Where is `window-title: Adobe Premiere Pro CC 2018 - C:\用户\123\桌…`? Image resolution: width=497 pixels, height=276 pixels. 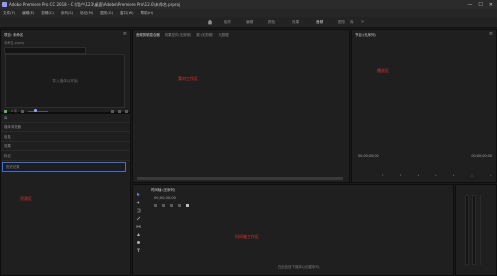 window-title: Adobe Premiere Pro CC 2018 - C:\用户\123\桌… is located at coordinates (95, 4).